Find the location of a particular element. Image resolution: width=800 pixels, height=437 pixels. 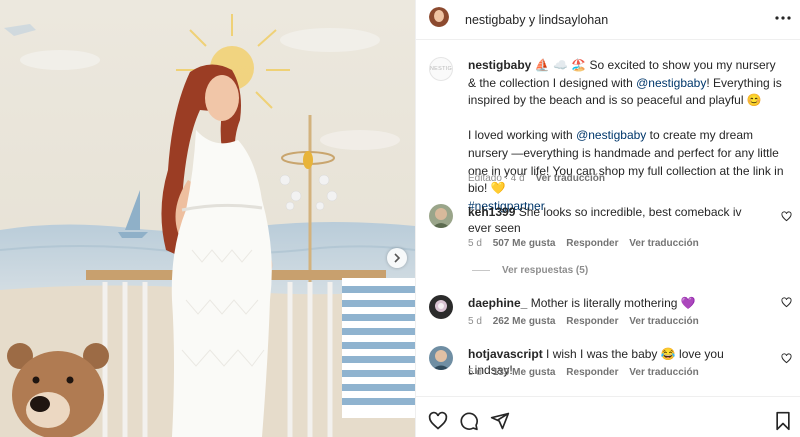

comment-likes: 139 Me gusta is located at coordinates (524, 372).